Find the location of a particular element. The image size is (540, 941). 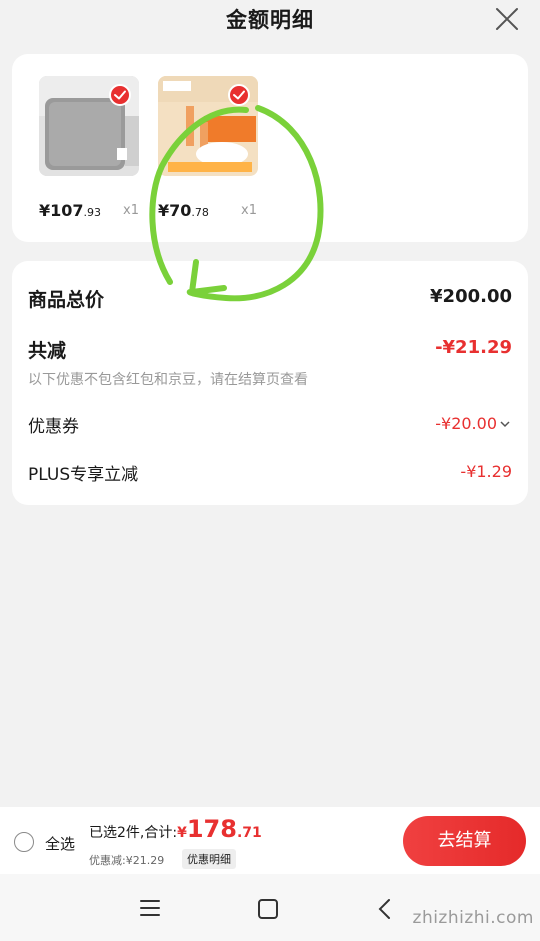

check-icon is located at coordinates (120, 95).